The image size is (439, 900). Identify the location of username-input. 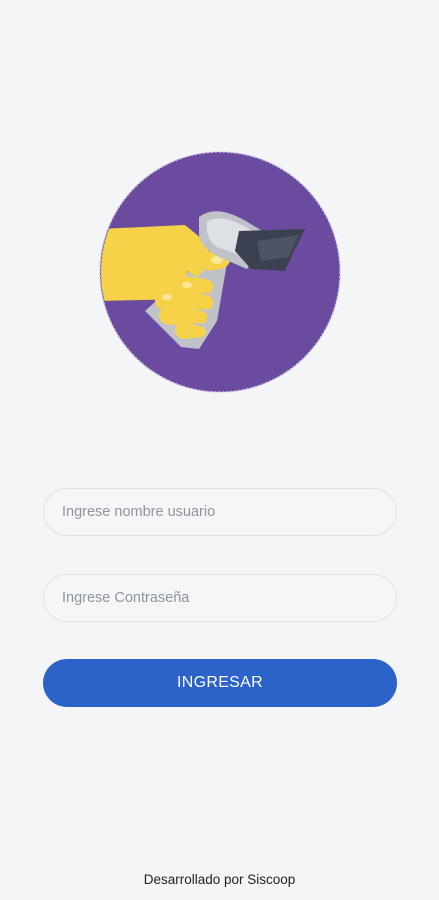
(220, 512).